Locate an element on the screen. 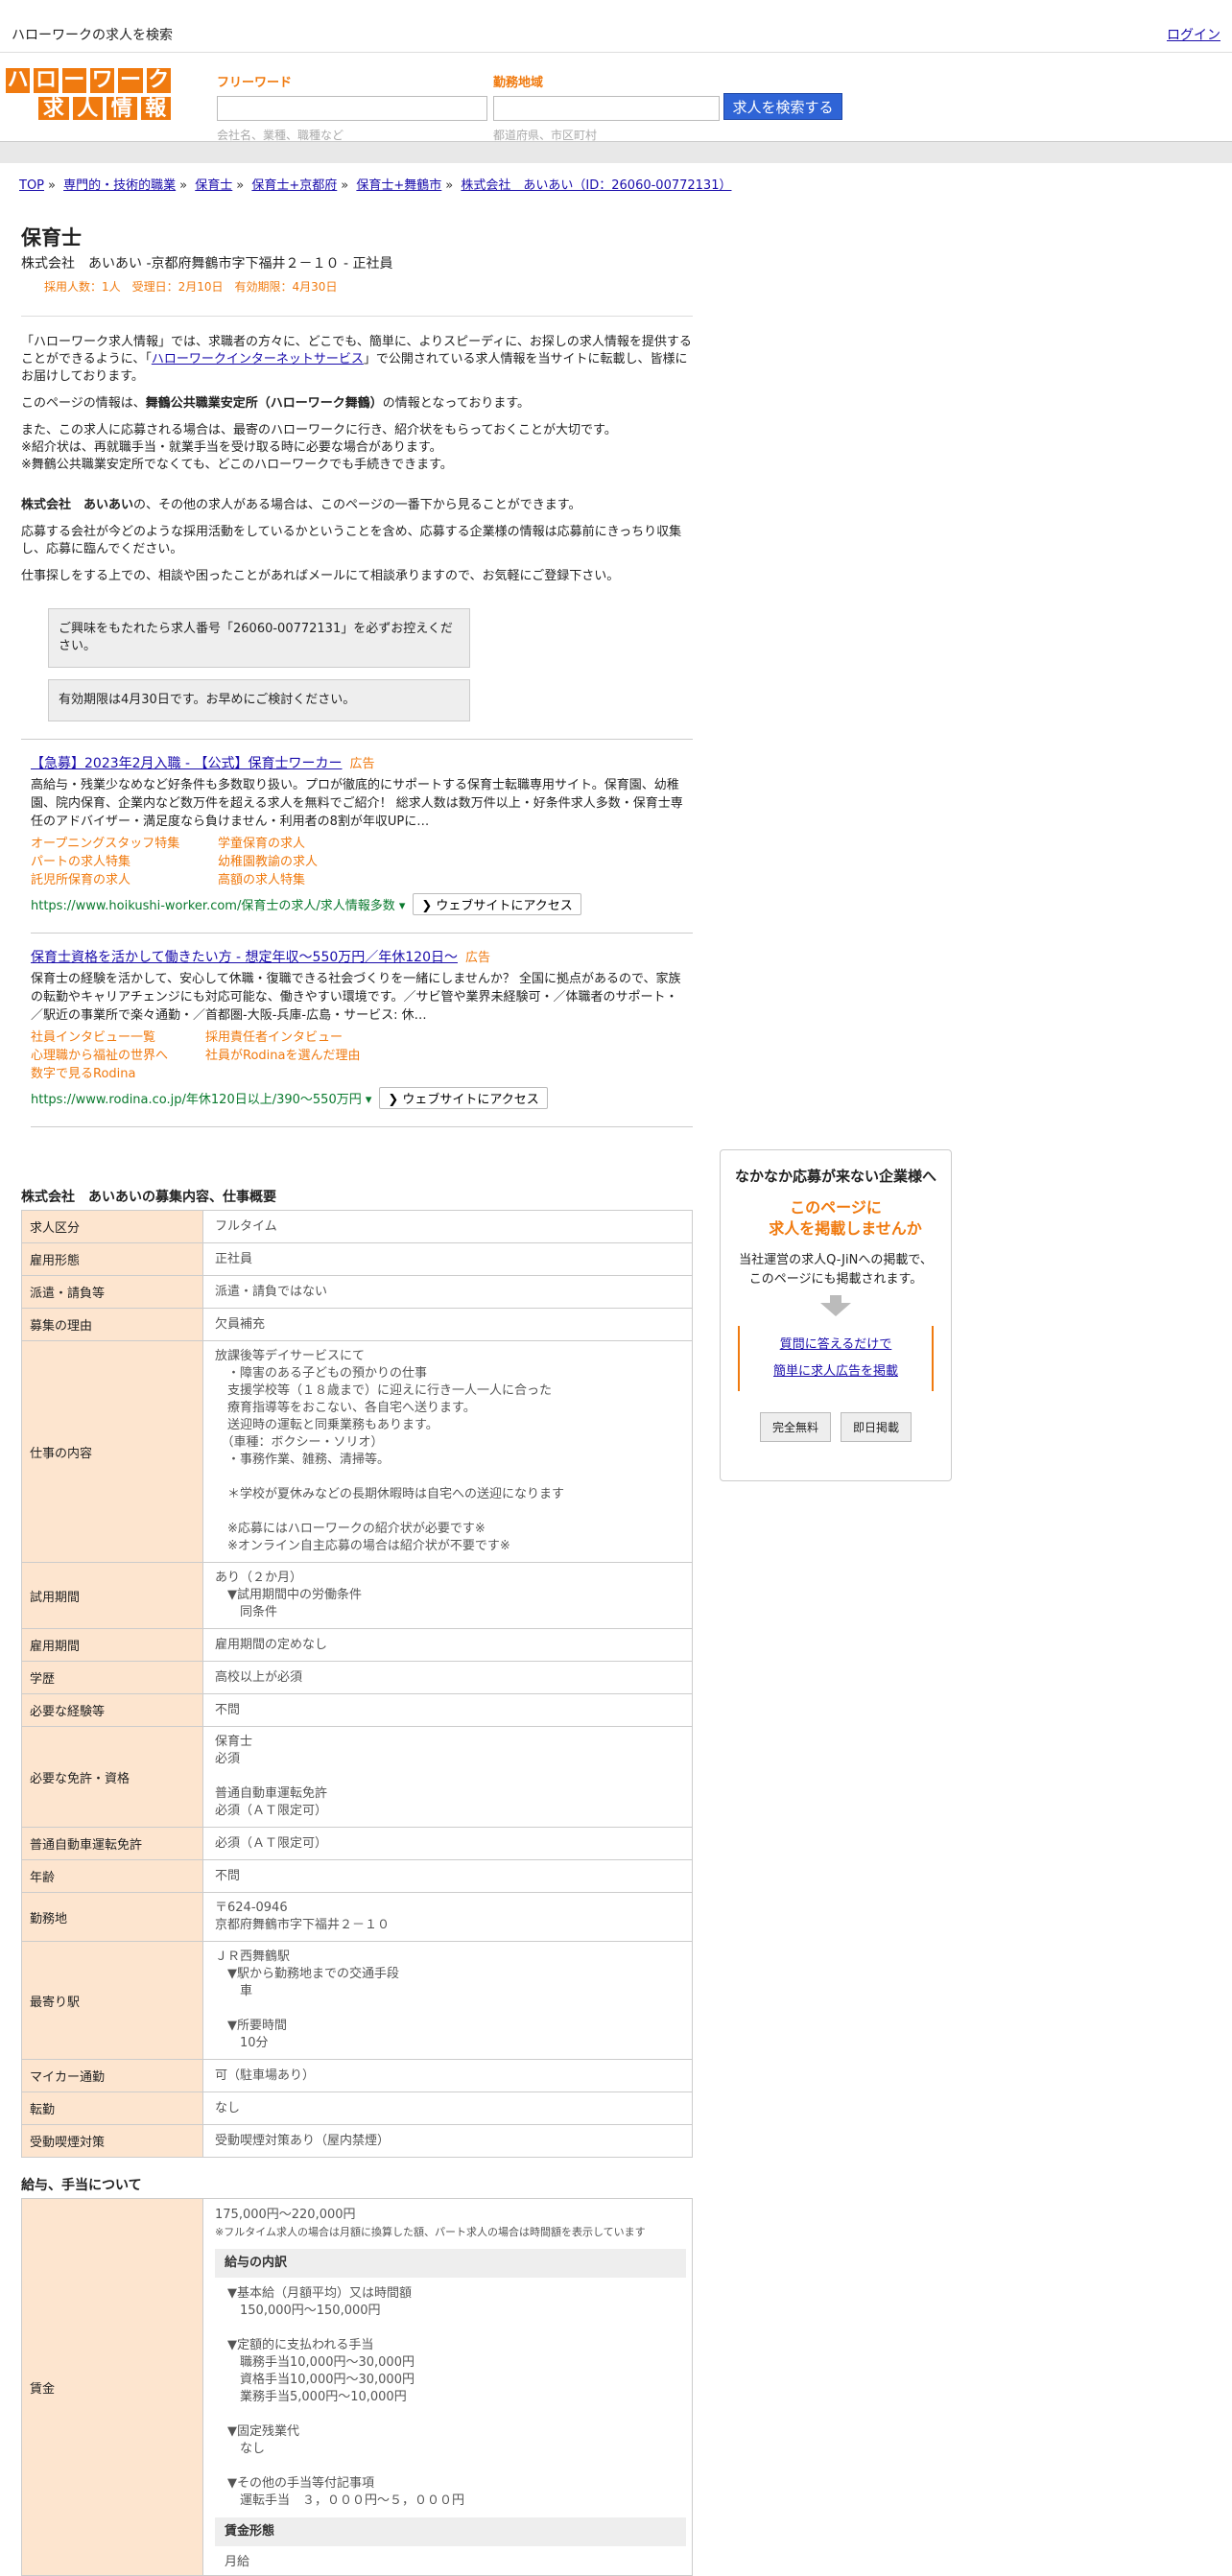 Image resolution: width=1232 pixels, height=2576 pixels. spec-key: 求人区分 is located at coordinates (112, 1226).